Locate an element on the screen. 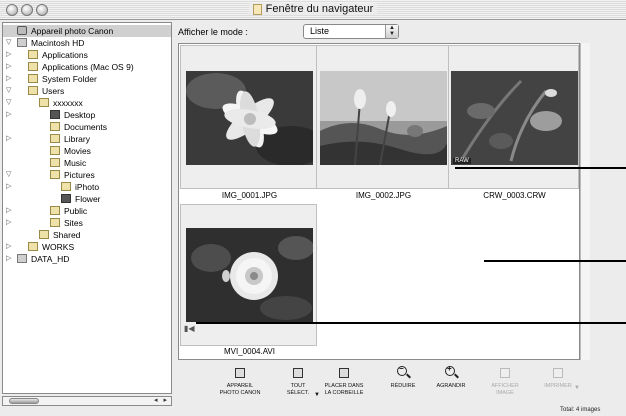 The height and width of the screenshot is (416, 626). thumbnail-cell: IMG_0001.JPG is located at coordinates (248, 122).